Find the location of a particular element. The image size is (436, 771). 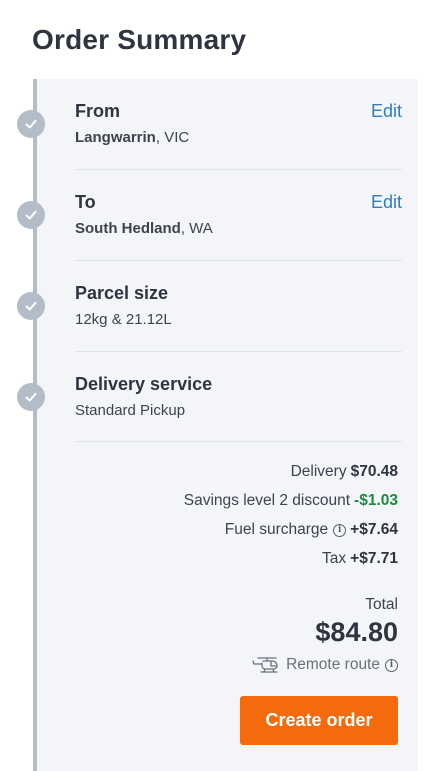

remote-route-label: Remote route is located at coordinates (333, 664).